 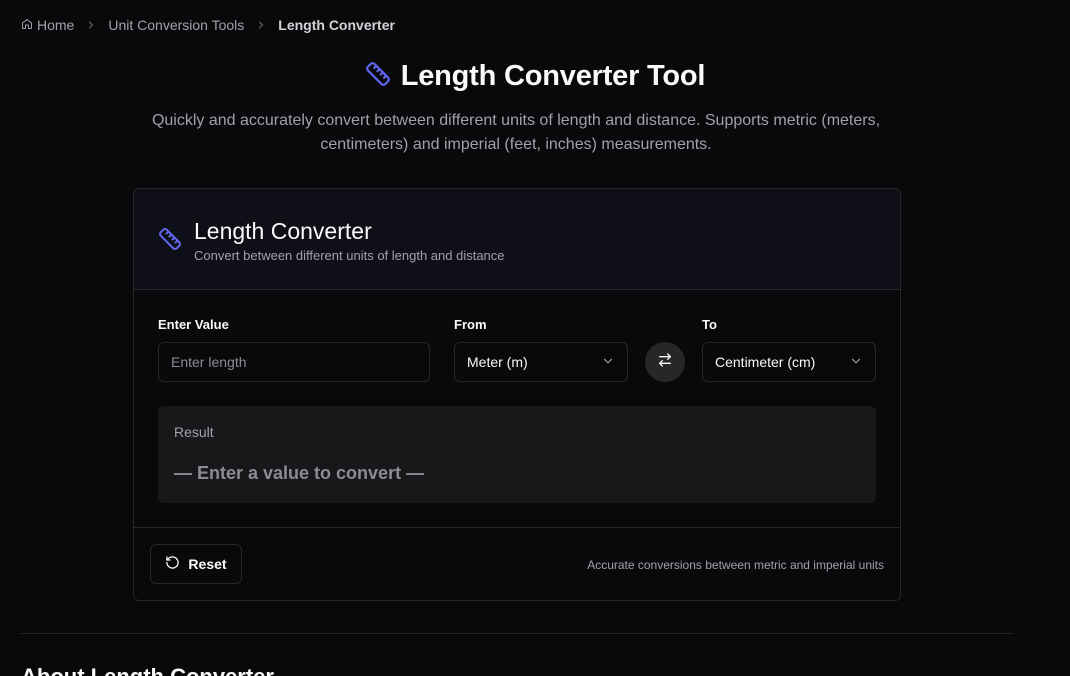 I want to click on reset-label: Reset, so click(x=207, y=564).